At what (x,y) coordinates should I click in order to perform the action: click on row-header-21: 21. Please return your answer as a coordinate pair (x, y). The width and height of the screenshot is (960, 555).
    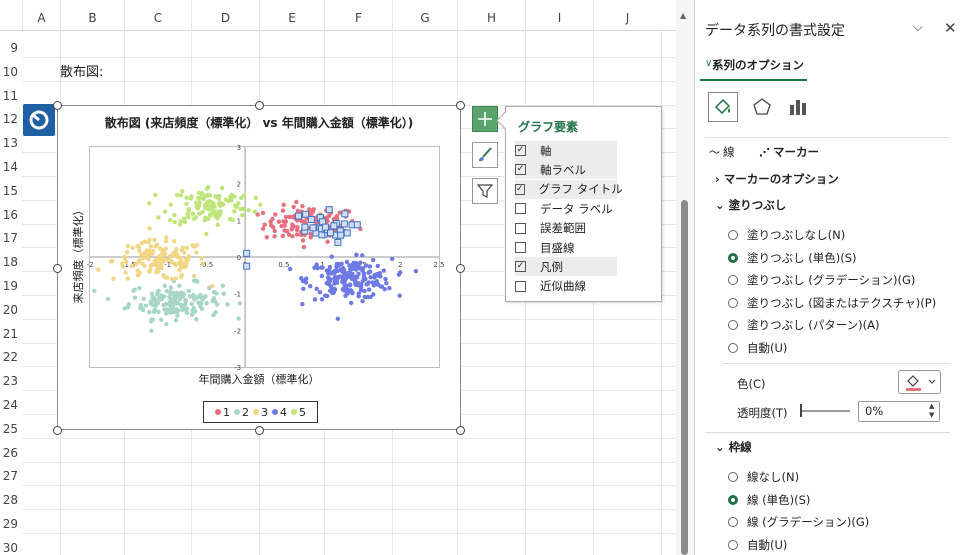
    Looking at the image, I should click on (11, 334).